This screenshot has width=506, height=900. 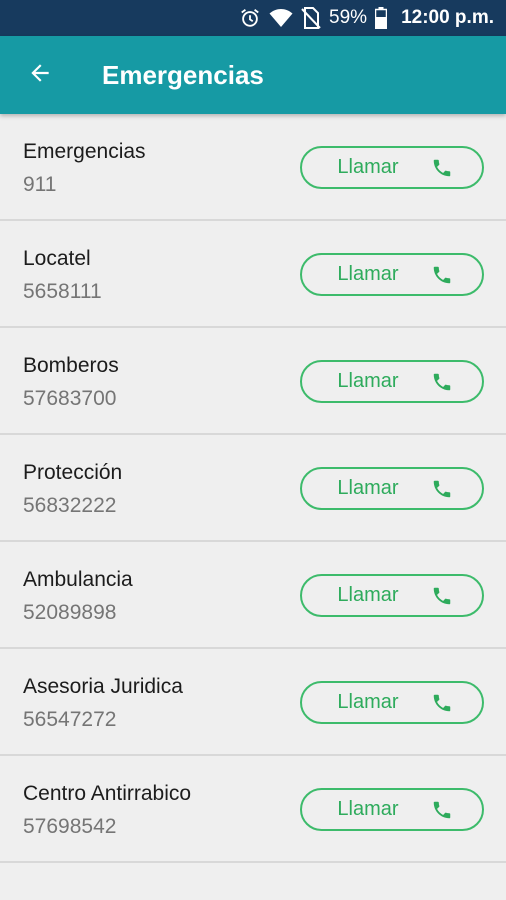 What do you see at coordinates (253, 809) in the screenshot?
I see `list-item: Centro Antirrabico 57698542 Llamar` at bounding box center [253, 809].